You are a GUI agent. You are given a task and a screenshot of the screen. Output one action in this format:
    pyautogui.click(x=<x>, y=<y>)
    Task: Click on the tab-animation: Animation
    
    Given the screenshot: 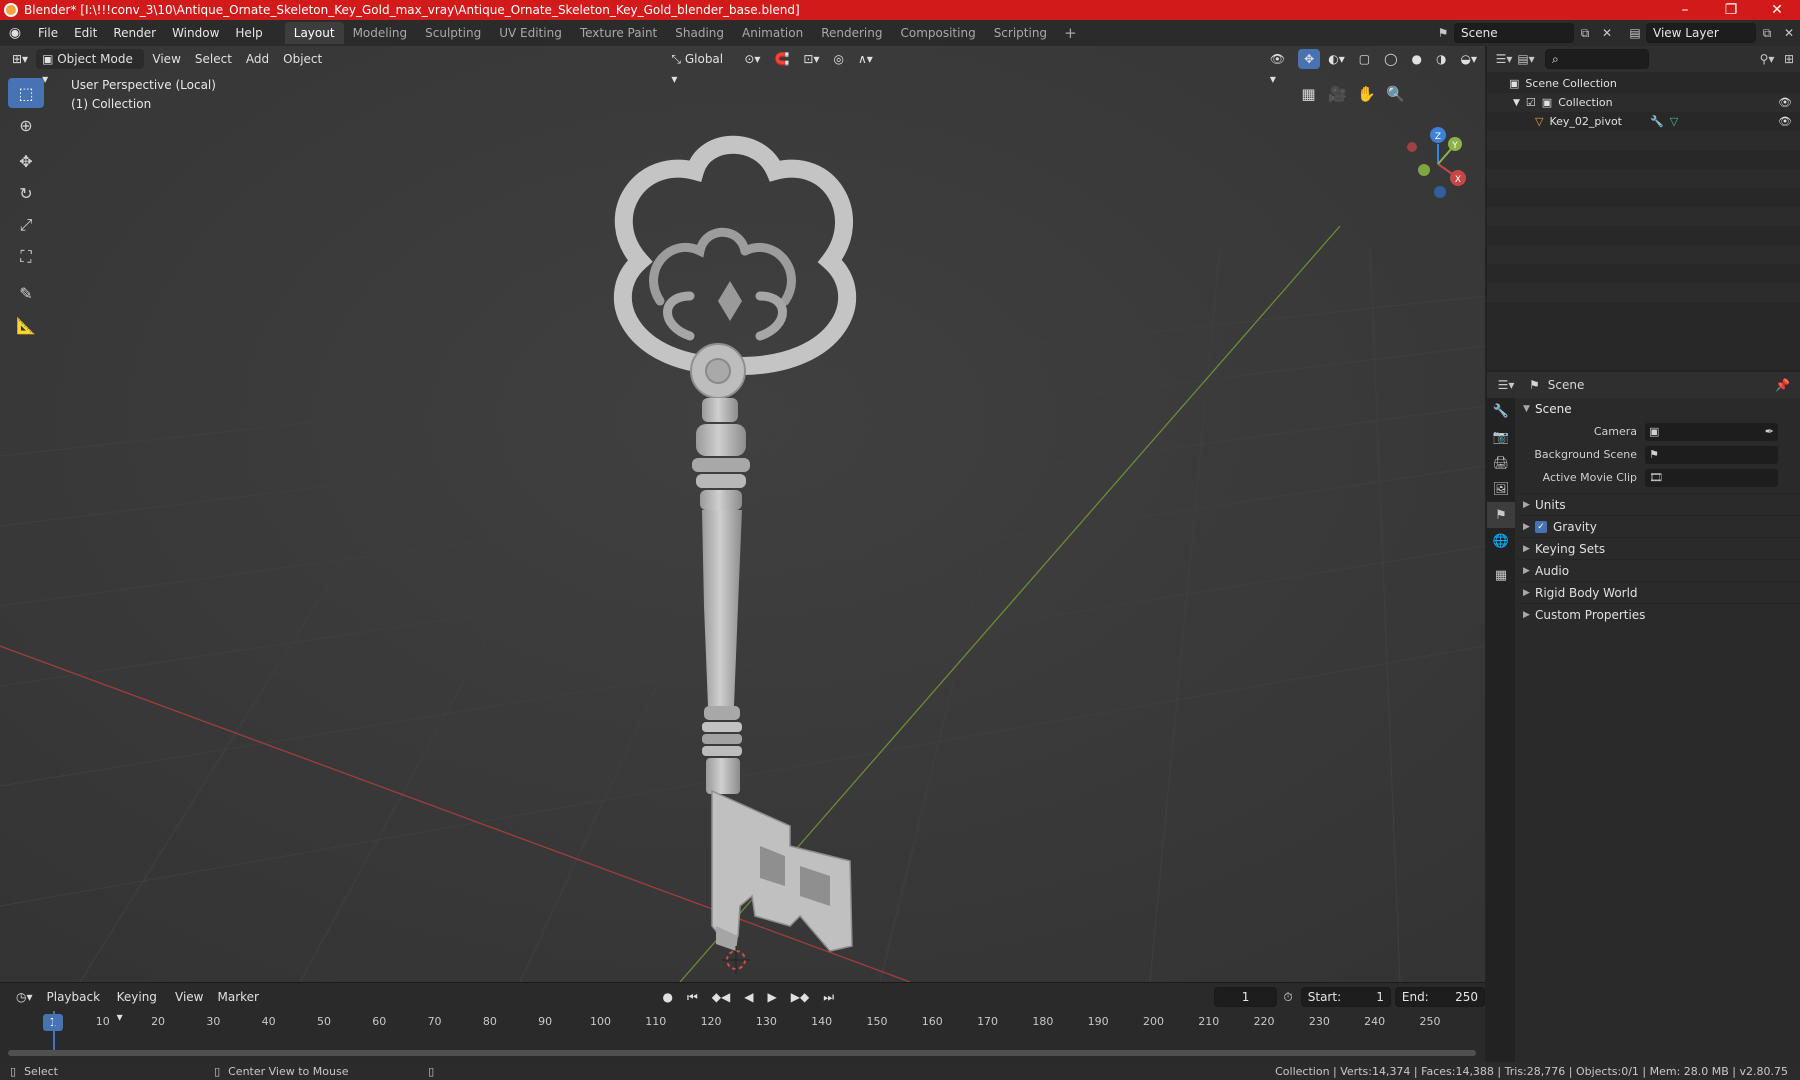 What is the action you would take?
    pyautogui.click(x=772, y=33)
    